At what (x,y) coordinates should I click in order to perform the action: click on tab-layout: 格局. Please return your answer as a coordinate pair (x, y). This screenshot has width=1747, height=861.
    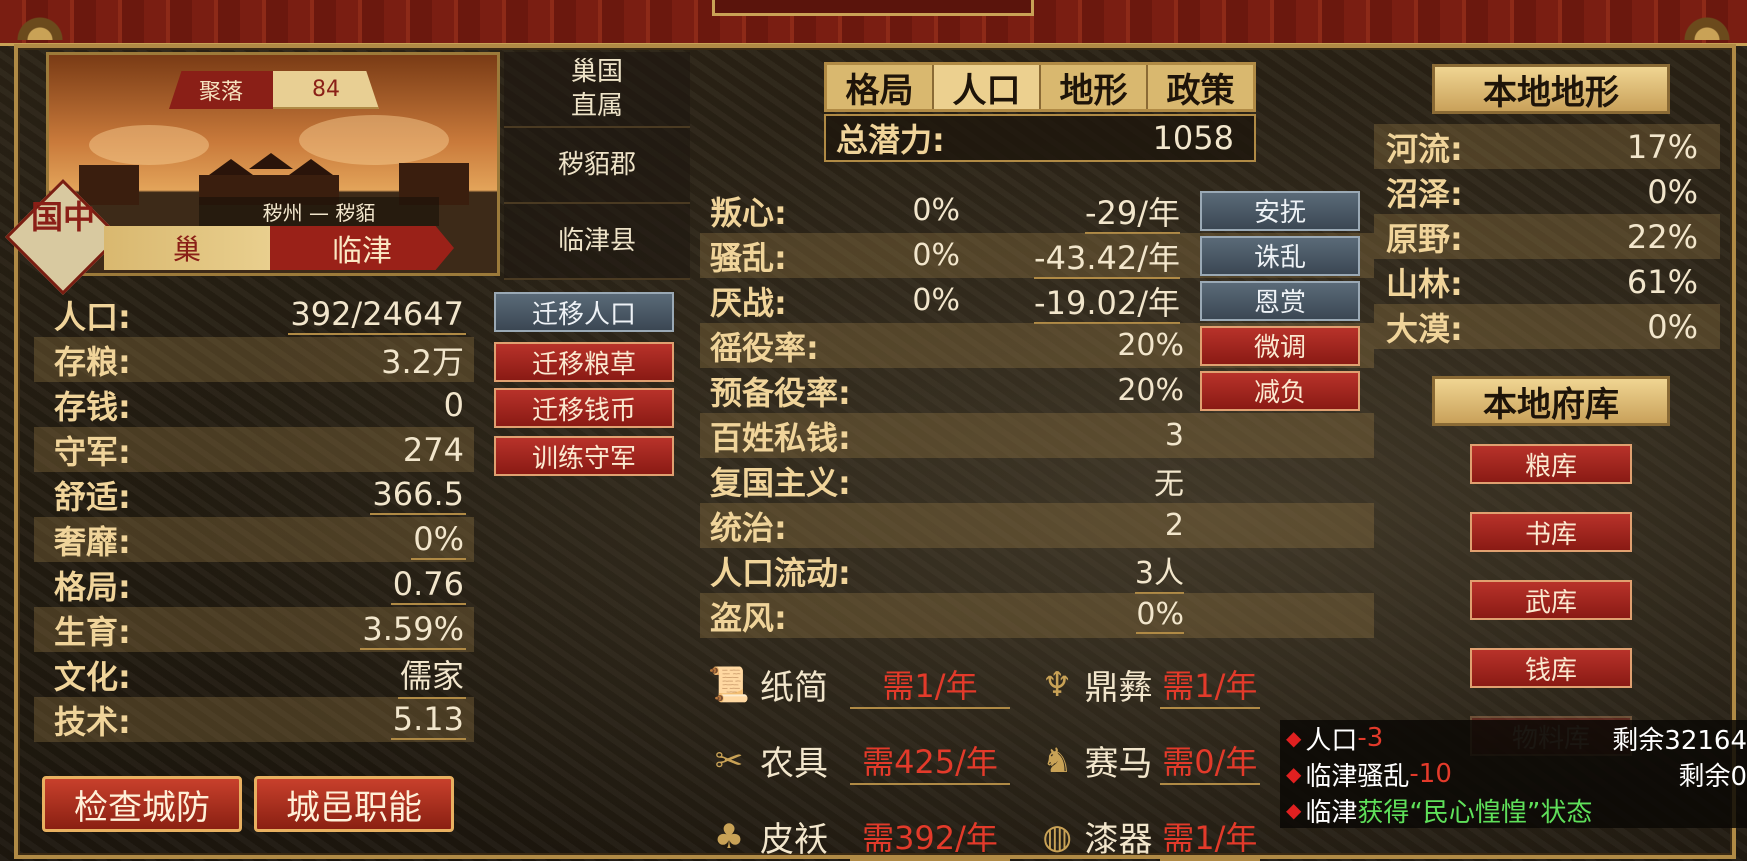
    Looking at the image, I should click on (880, 88).